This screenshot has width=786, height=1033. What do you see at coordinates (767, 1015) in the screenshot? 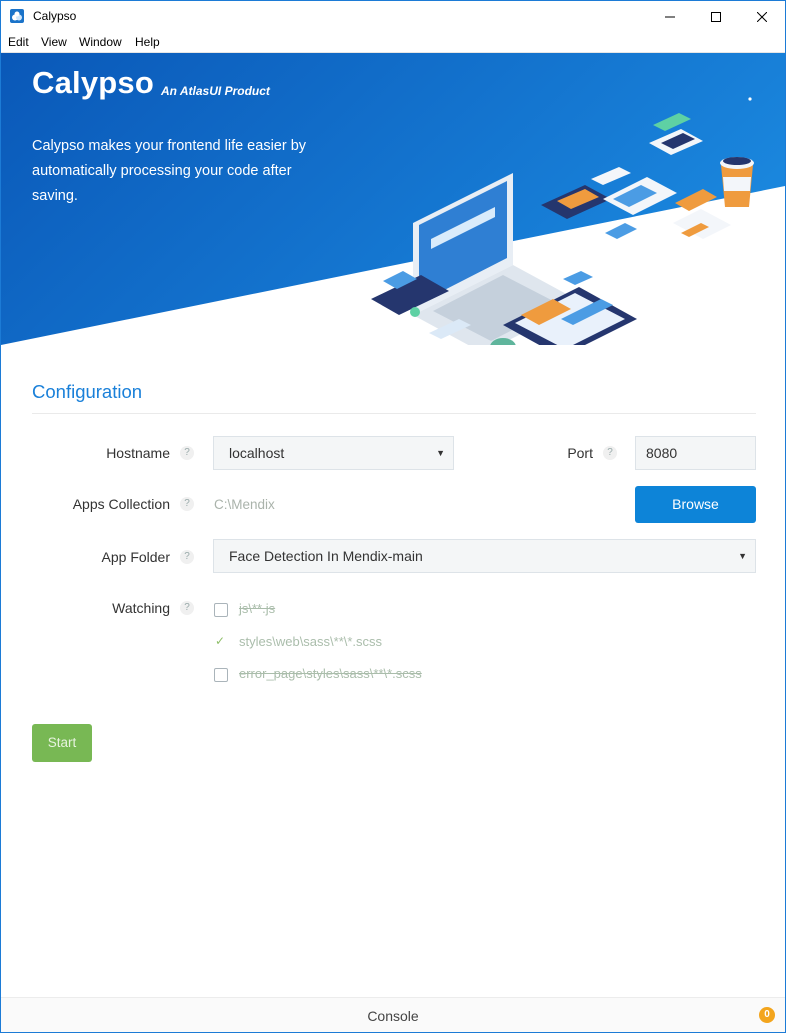
I see `console-count-badge: 0` at bounding box center [767, 1015].